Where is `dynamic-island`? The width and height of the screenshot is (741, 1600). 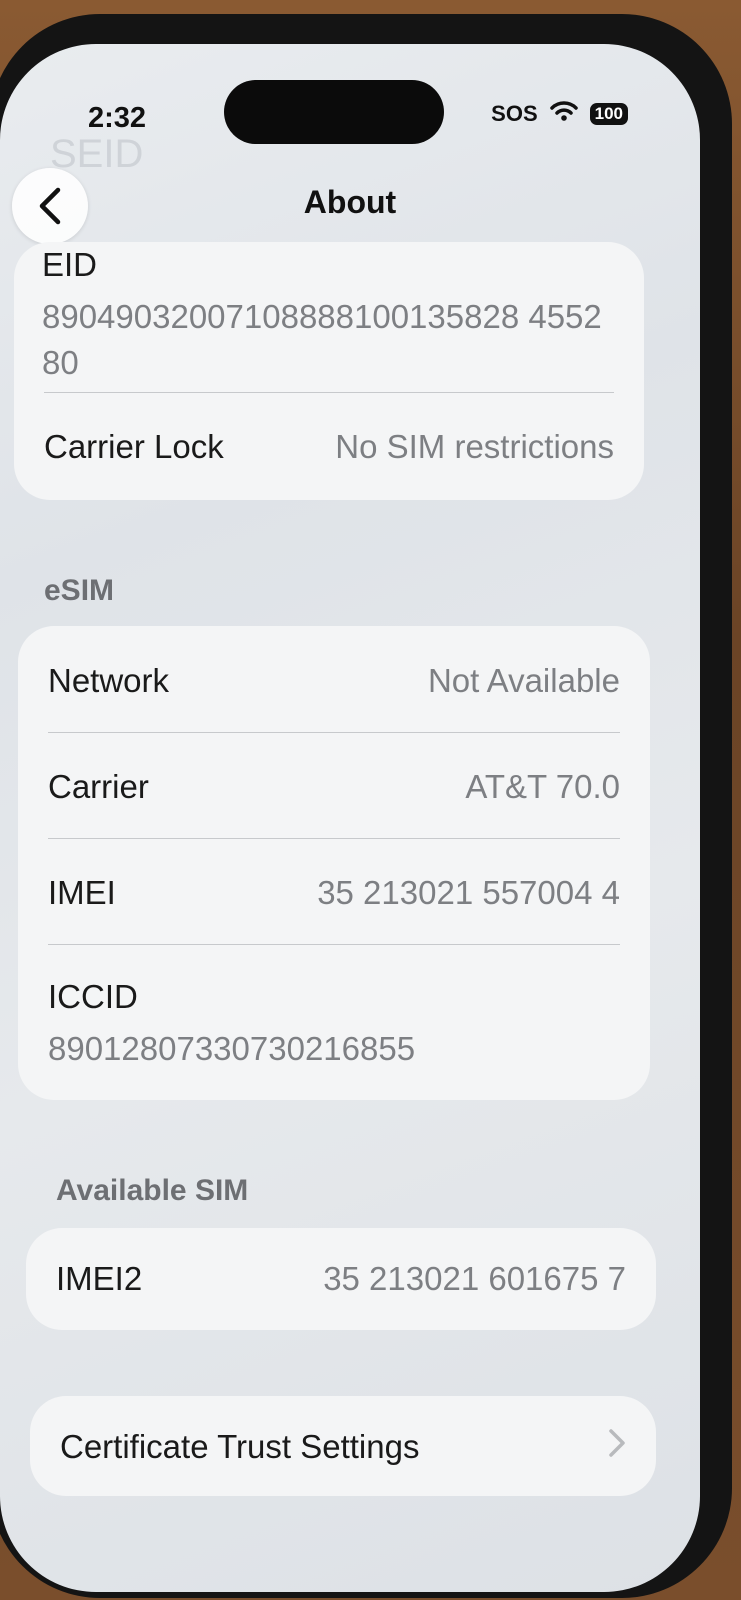 dynamic-island is located at coordinates (334, 112).